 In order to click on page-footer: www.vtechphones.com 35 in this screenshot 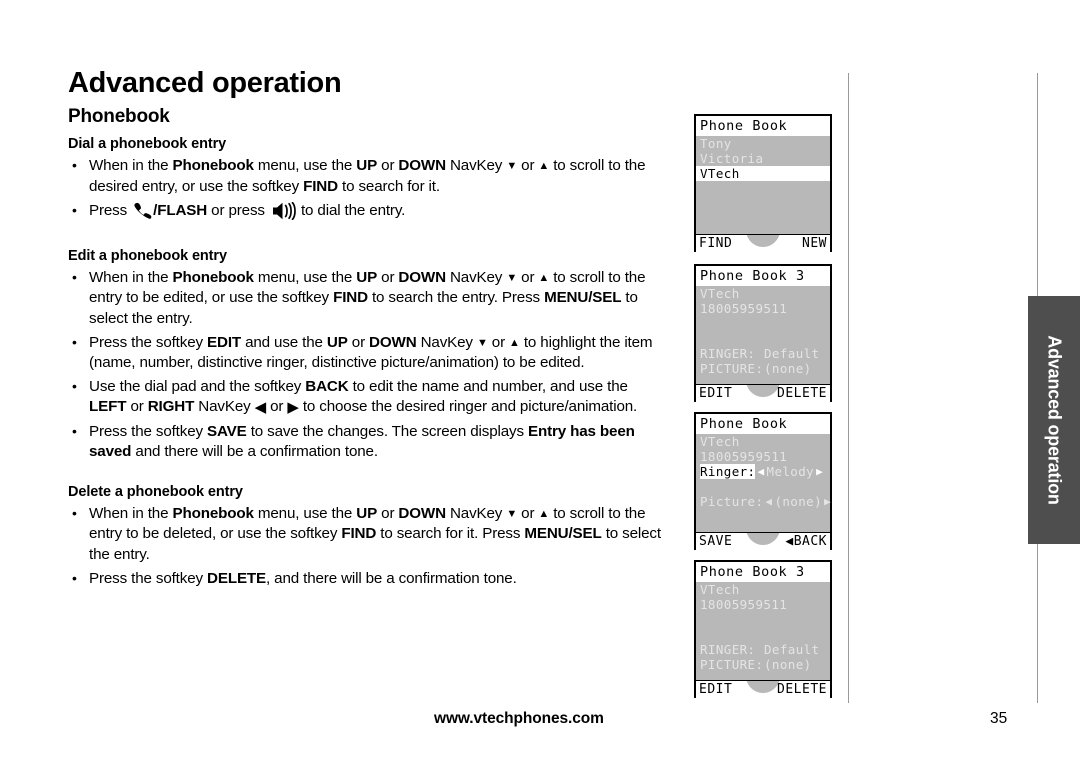, I will do `click(540, 722)`.